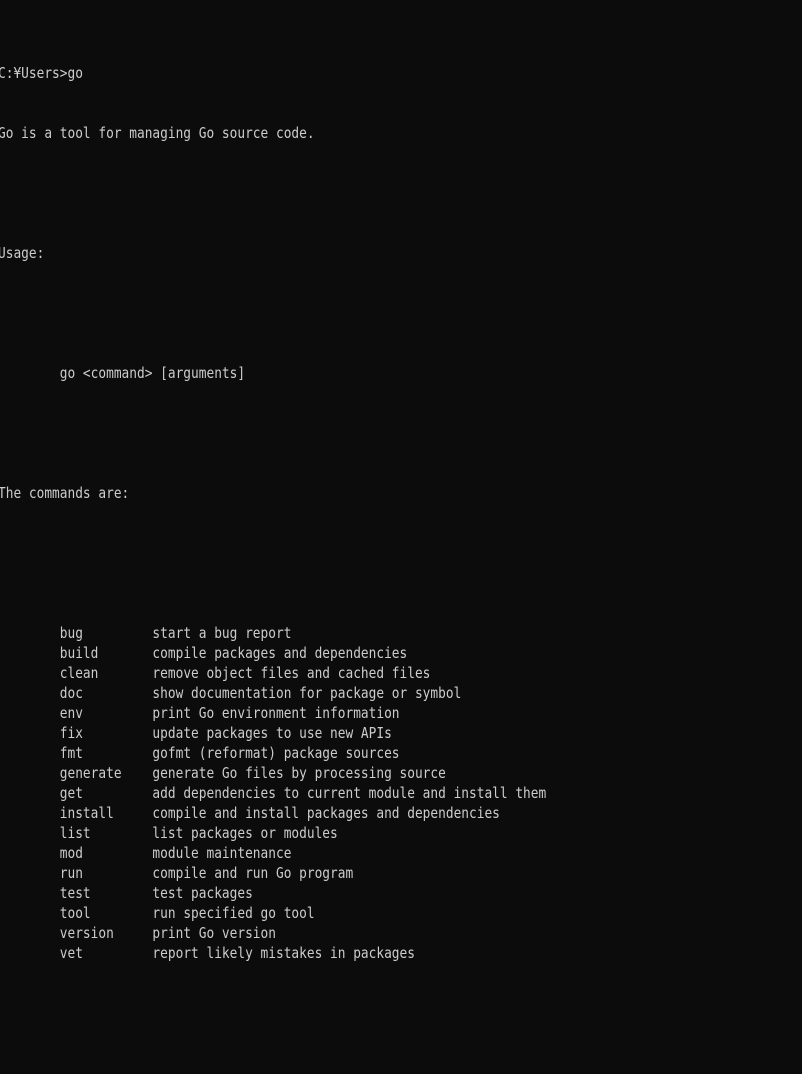 This screenshot has height=1074, width=802. What do you see at coordinates (346, 913) in the screenshot?
I see `command-row: tool run specified go tool` at bounding box center [346, 913].